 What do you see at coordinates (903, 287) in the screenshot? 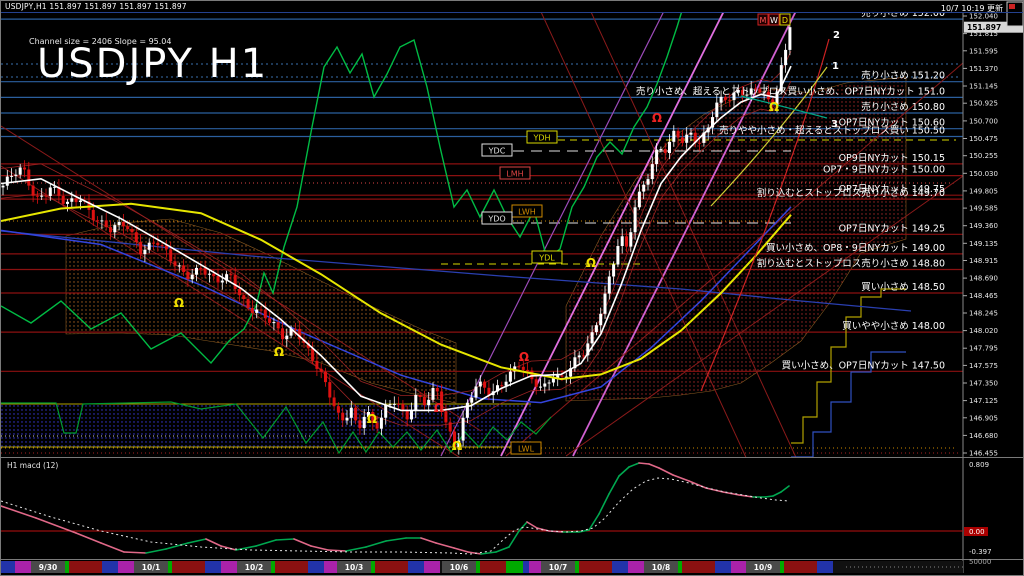
I see `level-annotation: 買い小さめ 148.50` at bounding box center [903, 287].